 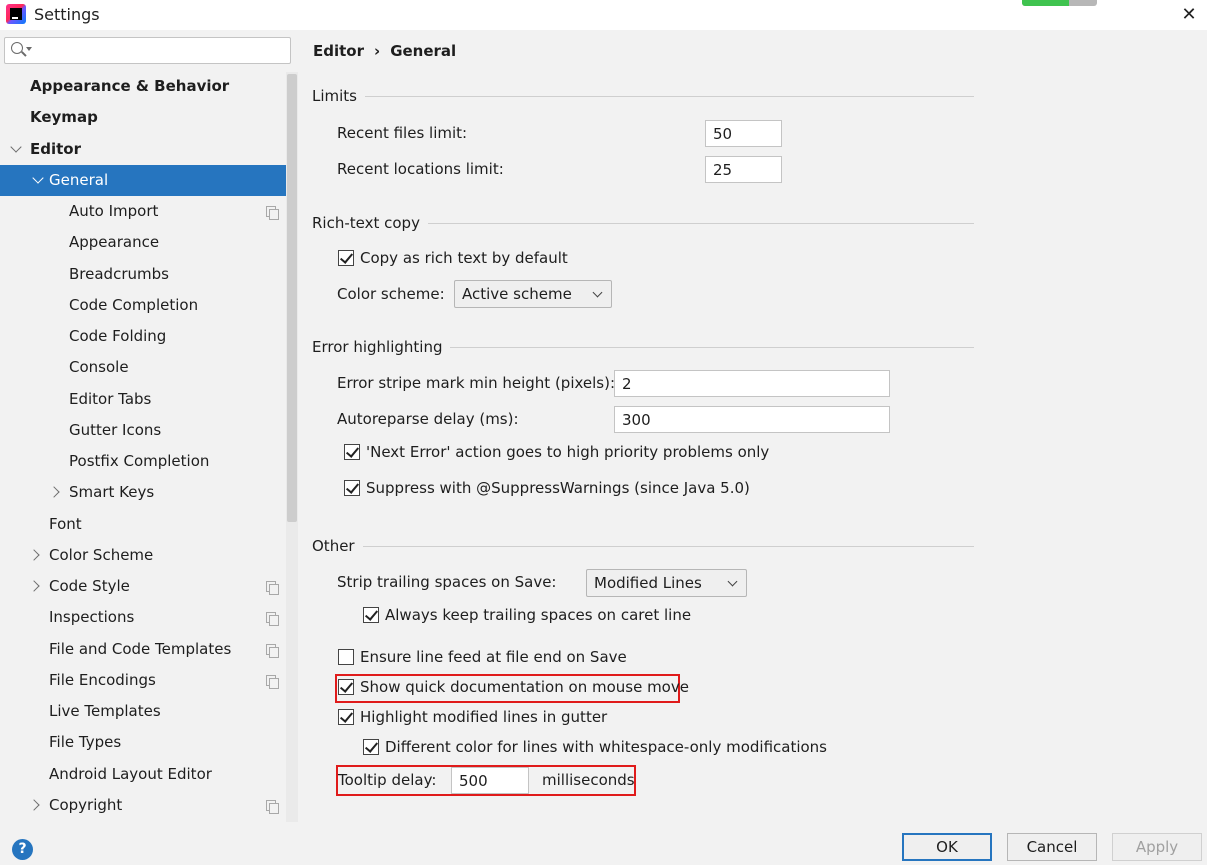 I want to click on tree-item-color-scheme: Color Scheme, so click(x=143, y=555).